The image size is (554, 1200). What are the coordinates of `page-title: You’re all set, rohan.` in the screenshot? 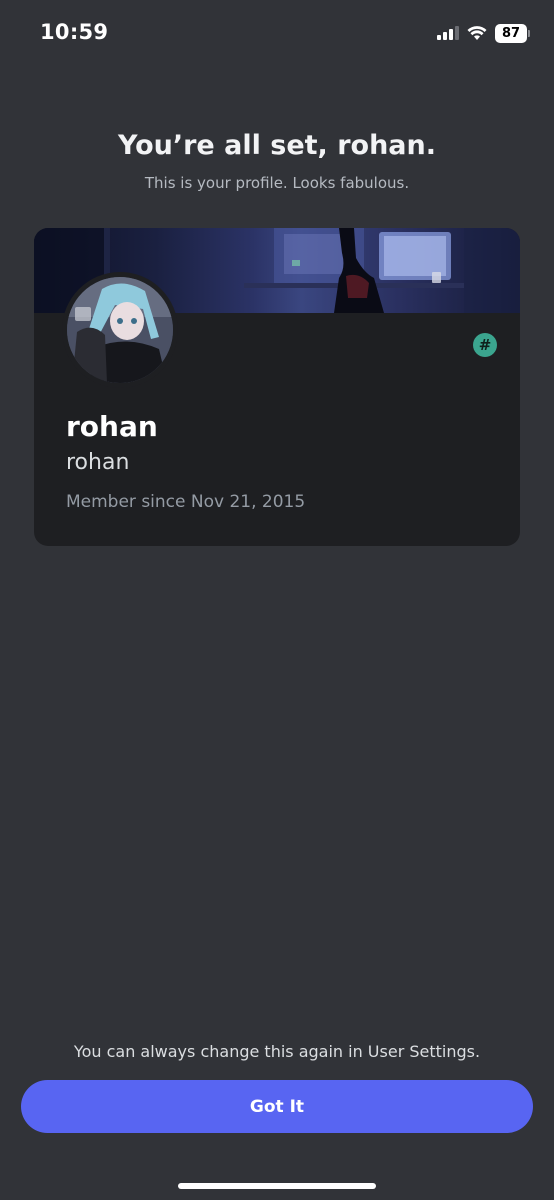 It's located at (277, 145).